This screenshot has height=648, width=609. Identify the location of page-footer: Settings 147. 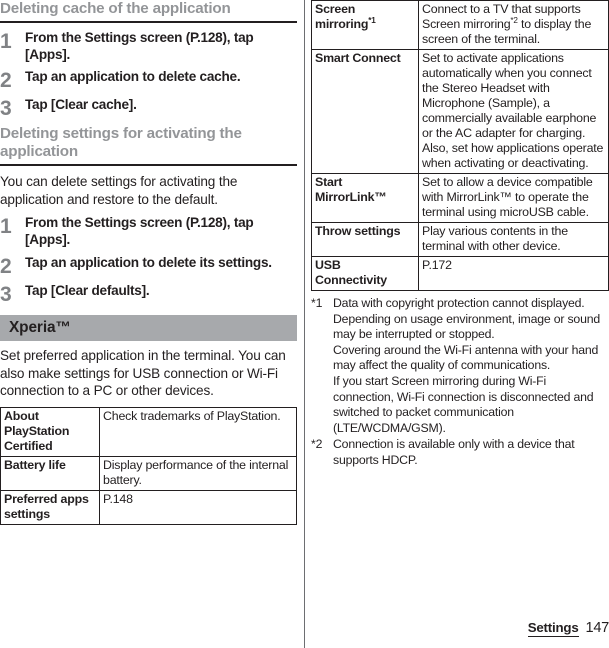
(568, 628).